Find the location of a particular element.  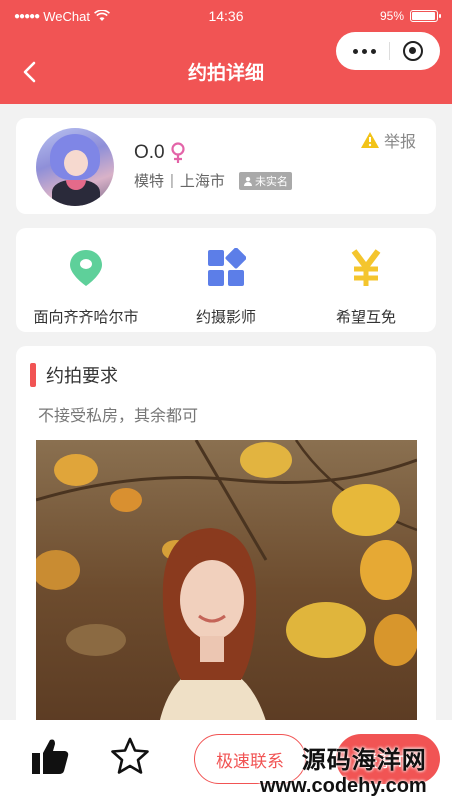

requirement-text: 不接受私房，其余都可 is located at coordinates (118, 416).